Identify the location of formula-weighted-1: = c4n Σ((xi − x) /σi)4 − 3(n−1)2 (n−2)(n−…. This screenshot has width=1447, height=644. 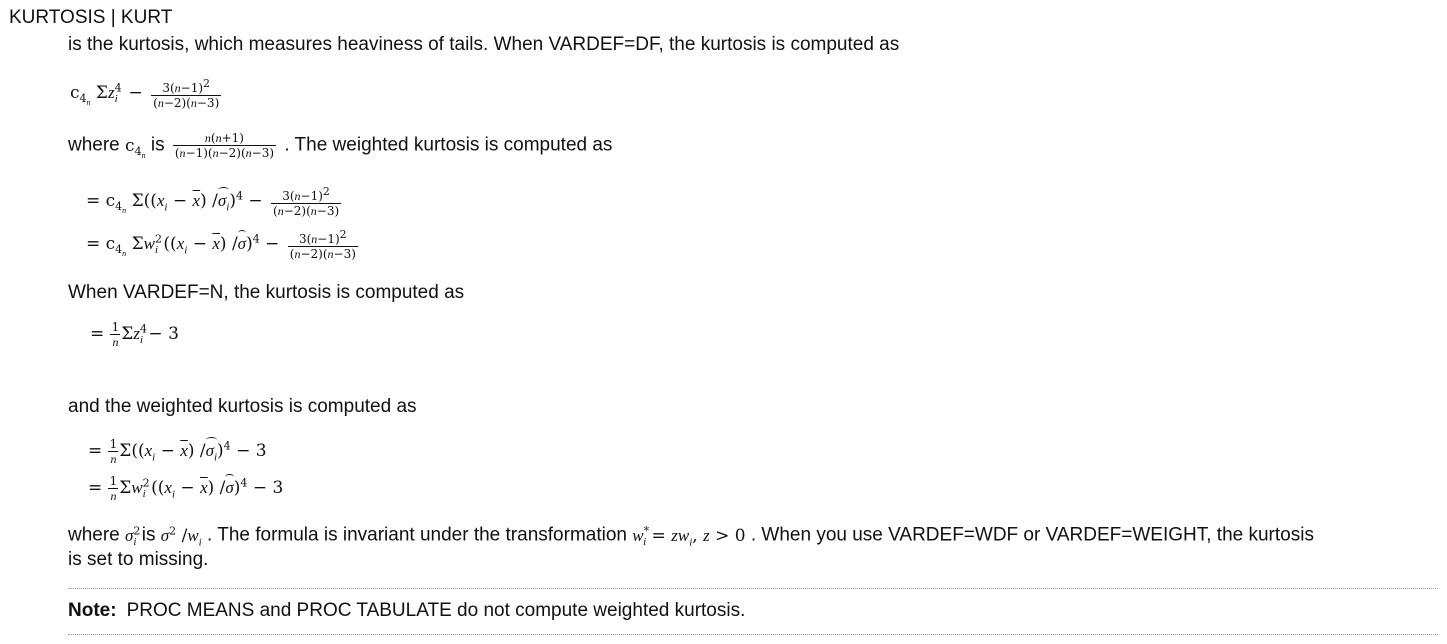
(214, 201).